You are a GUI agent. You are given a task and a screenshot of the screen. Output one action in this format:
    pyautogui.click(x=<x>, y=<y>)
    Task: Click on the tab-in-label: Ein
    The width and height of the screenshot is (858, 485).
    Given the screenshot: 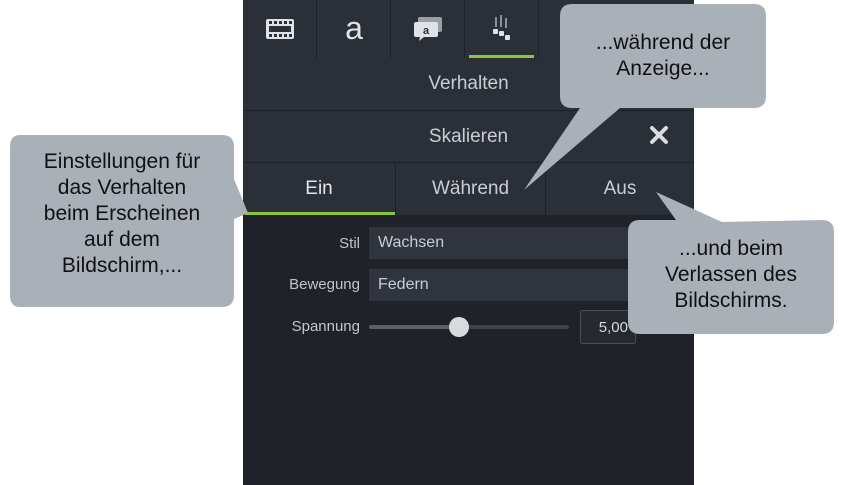 What is the action you would take?
    pyautogui.click(x=319, y=188)
    